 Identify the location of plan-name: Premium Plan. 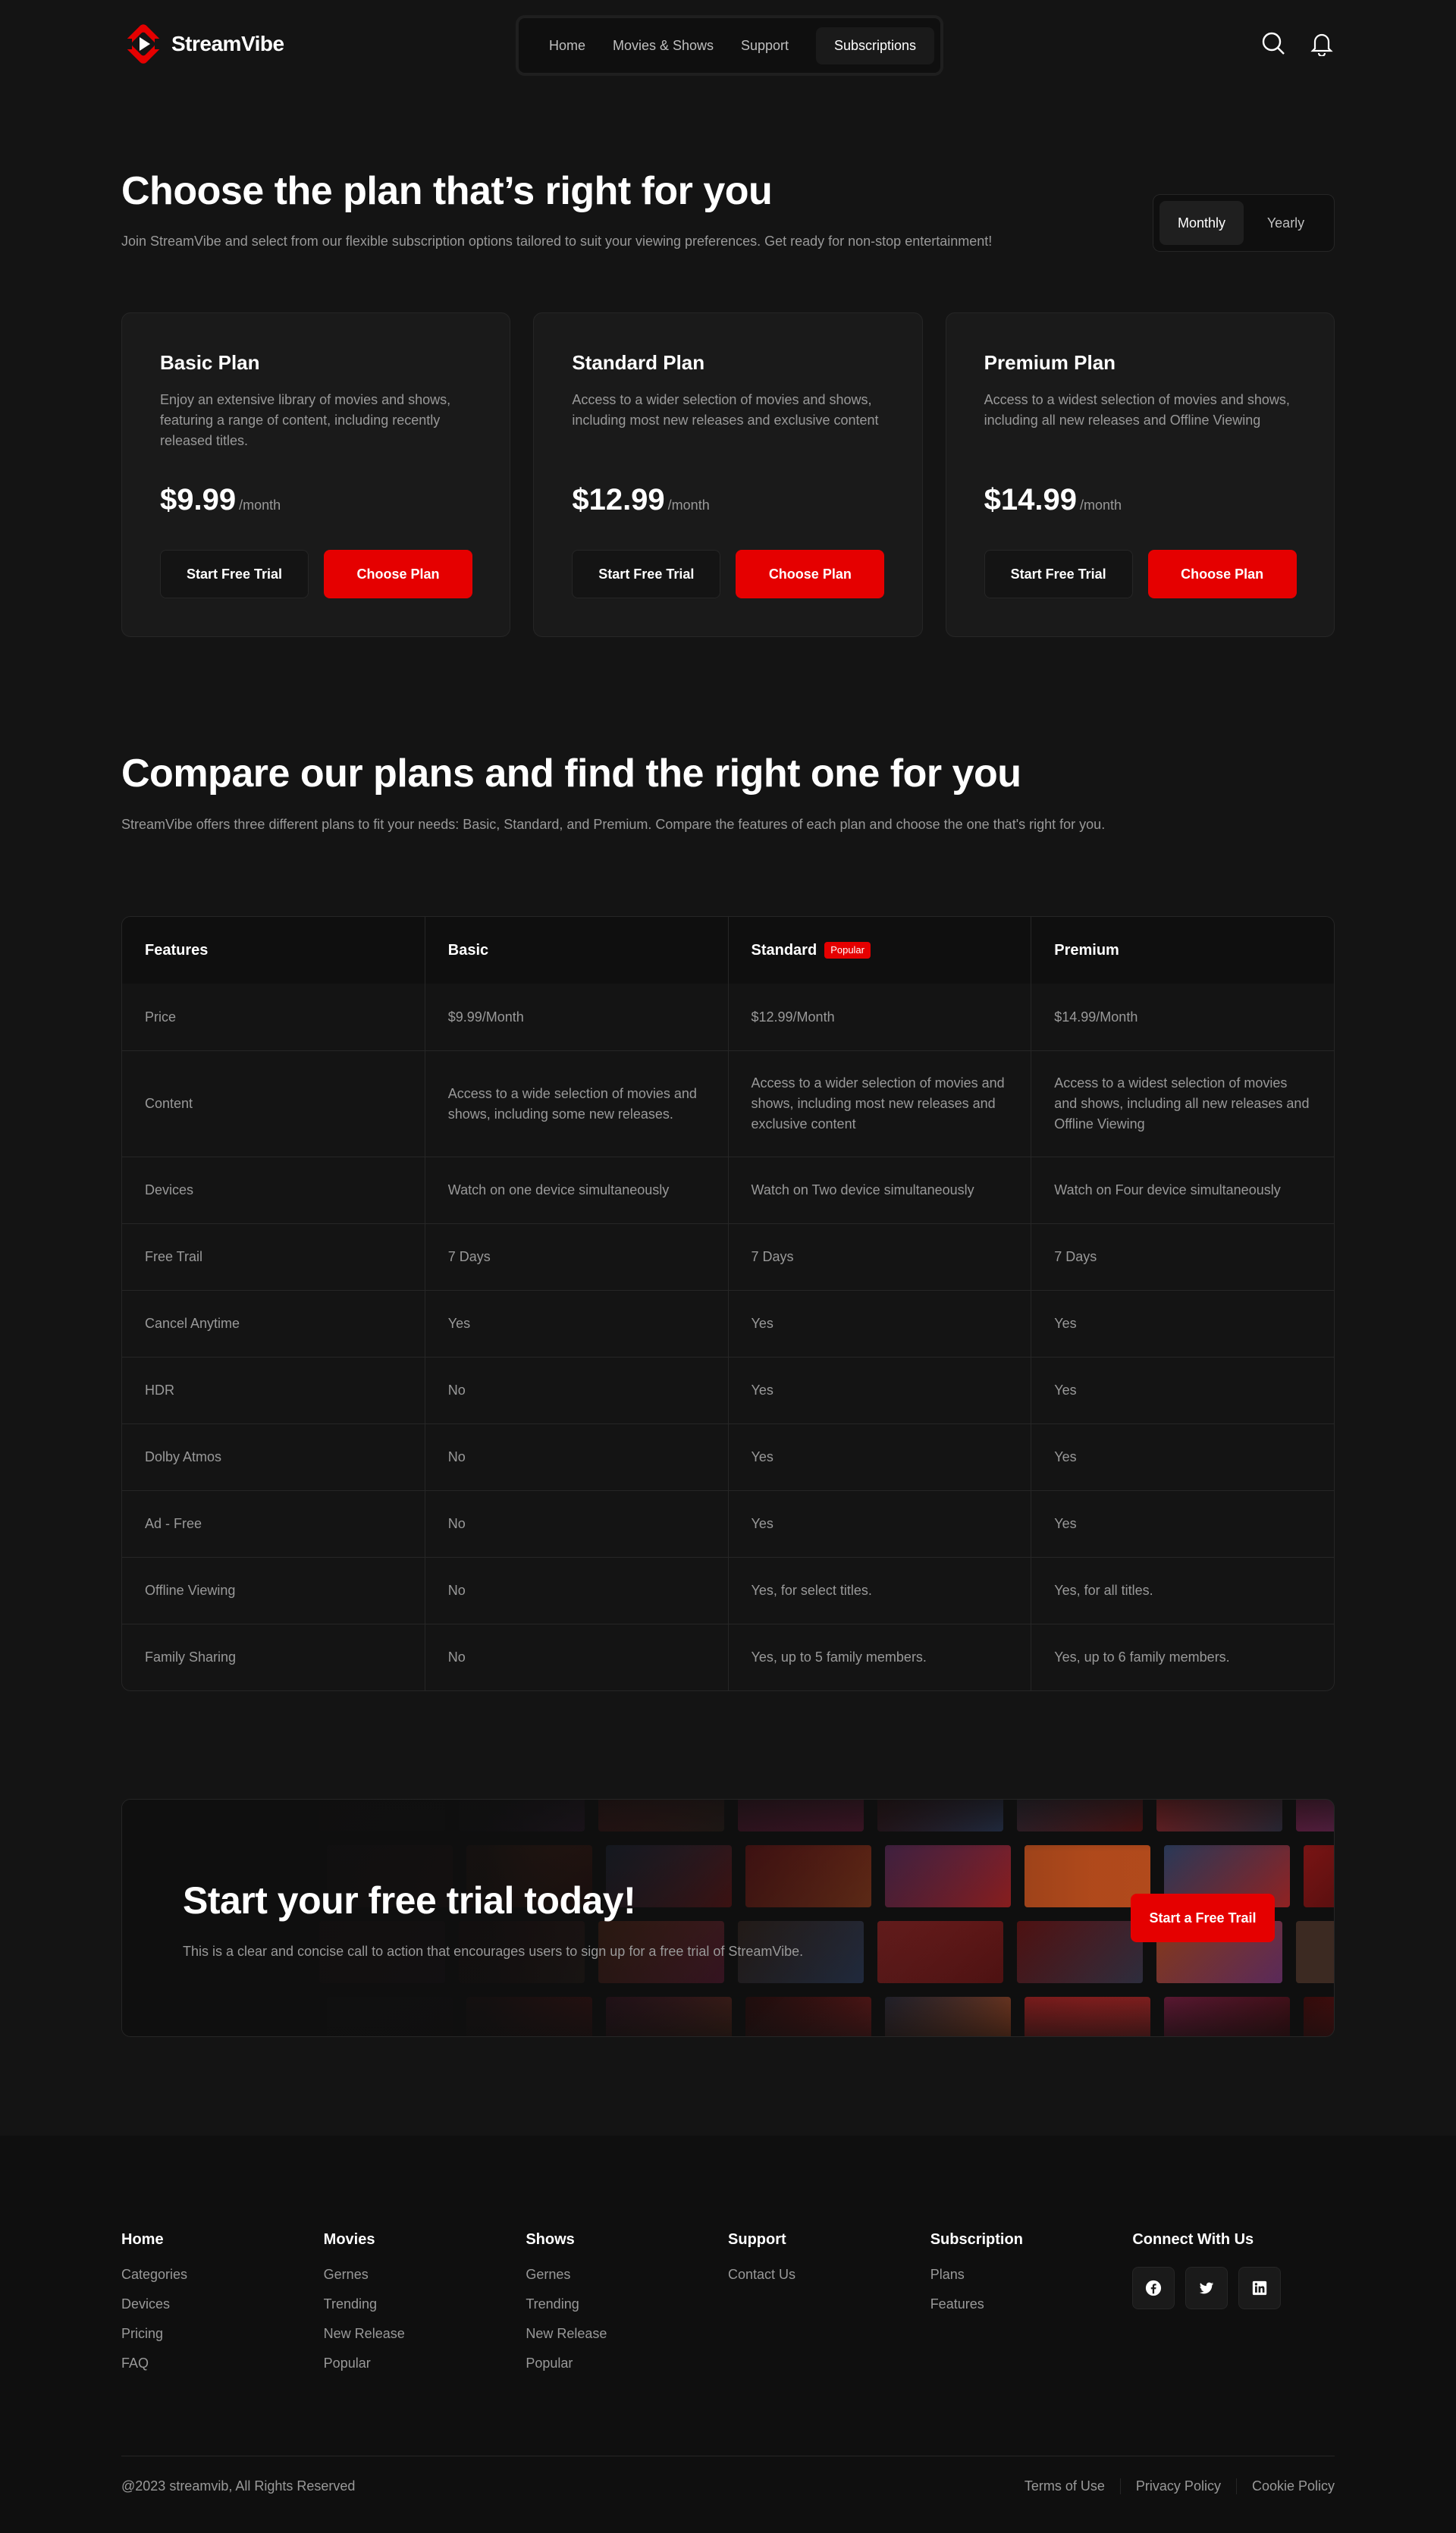
(1050, 362).